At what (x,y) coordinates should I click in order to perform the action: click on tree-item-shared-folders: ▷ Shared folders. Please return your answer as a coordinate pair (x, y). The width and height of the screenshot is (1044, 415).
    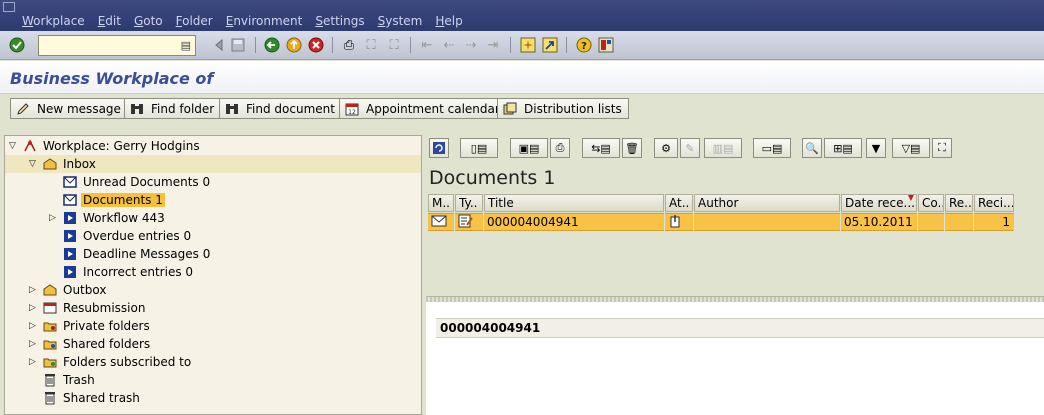
    Looking at the image, I should click on (90, 344).